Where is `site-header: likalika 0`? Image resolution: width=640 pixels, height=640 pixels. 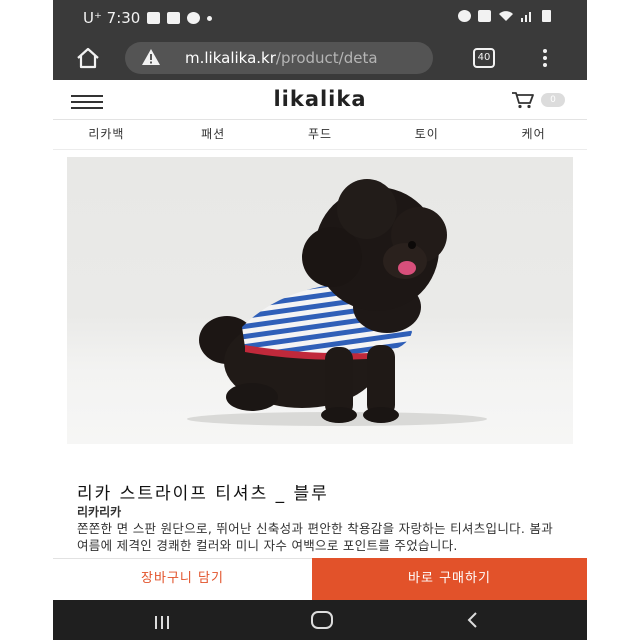
site-header: likalika 0 is located at coordinates (320, 100).